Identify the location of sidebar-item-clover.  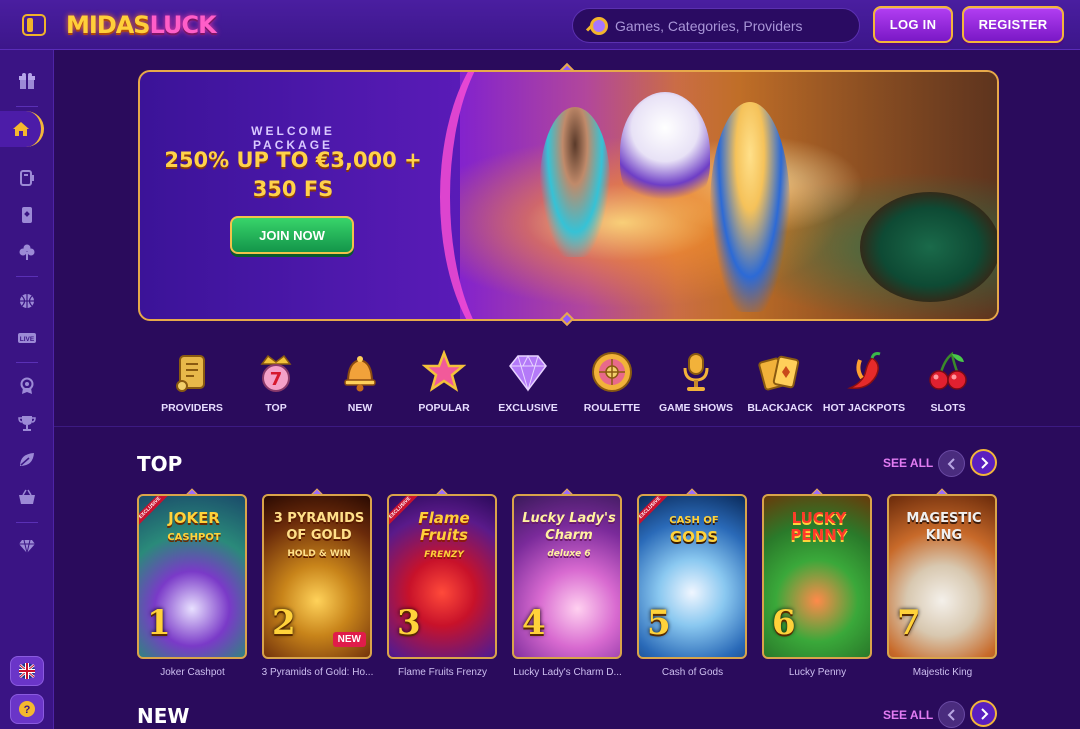
(27, 252).